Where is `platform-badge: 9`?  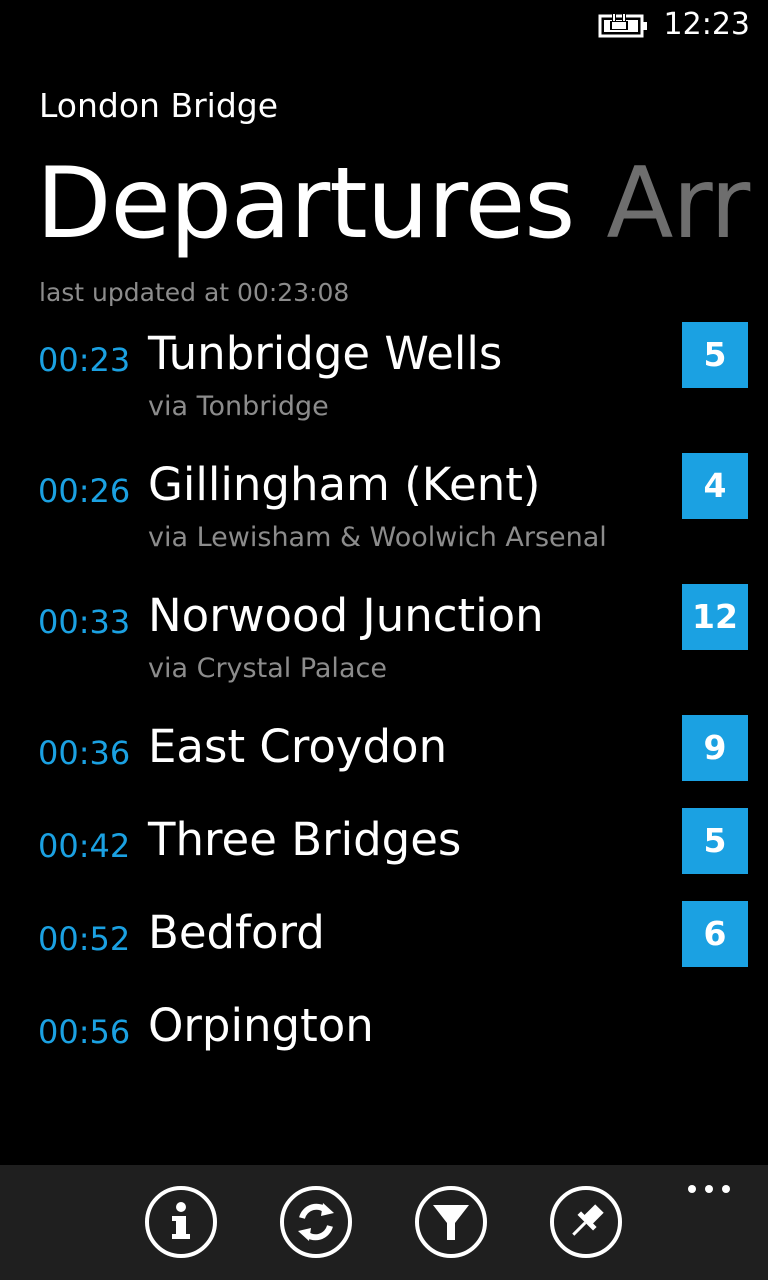
platform-badge: 9 is located at coordinates (715, 748).